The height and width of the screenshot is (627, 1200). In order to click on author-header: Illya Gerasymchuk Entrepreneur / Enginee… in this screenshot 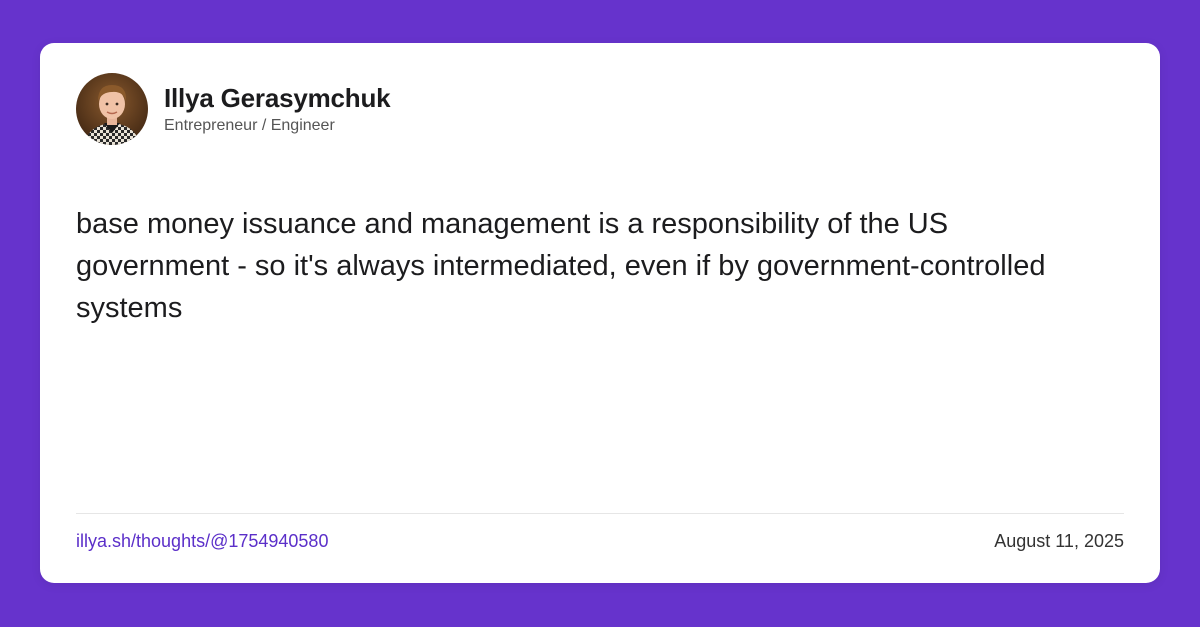, I will do `click(233, 109)`.